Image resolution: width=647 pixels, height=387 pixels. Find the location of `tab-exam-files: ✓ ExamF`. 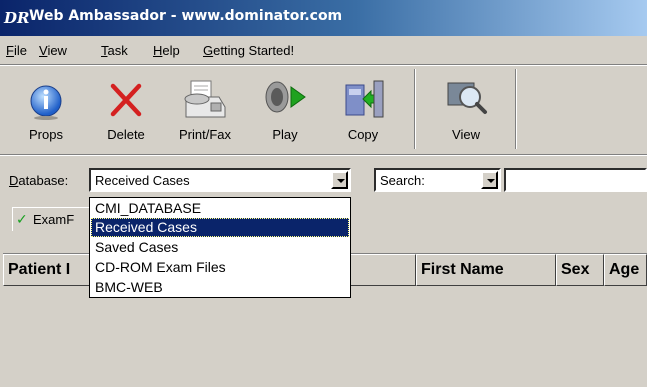

tab-exam-files: ✓ ExamF is located at coordinates (51, 219).